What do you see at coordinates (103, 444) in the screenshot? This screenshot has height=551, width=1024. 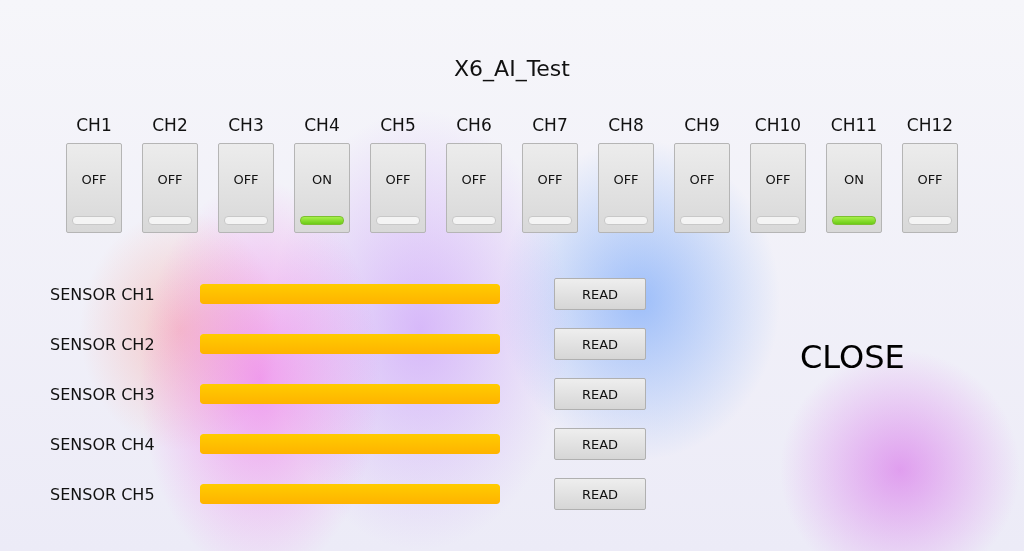 I see `sensor-label: SENSOR CH4` at bounding box center [103, 444].